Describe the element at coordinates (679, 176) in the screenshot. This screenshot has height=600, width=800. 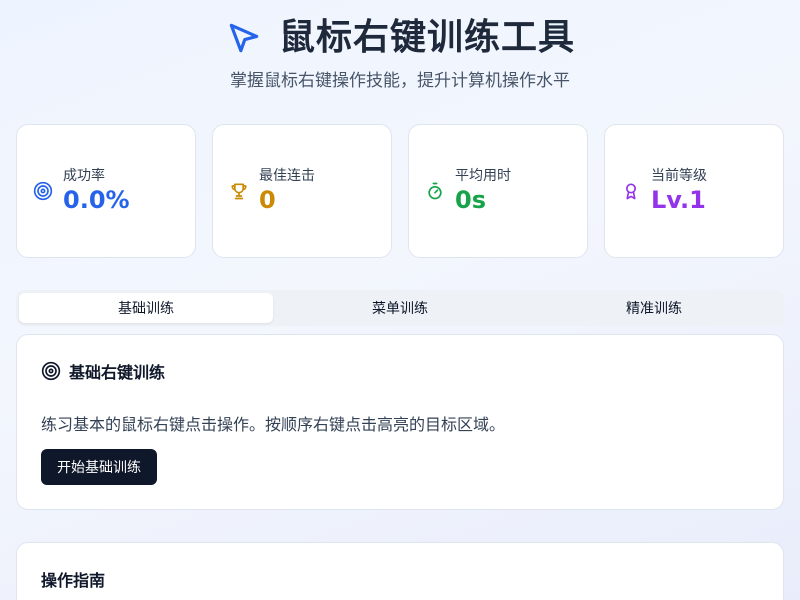
I see `stat-label: 当前等级` at that location.